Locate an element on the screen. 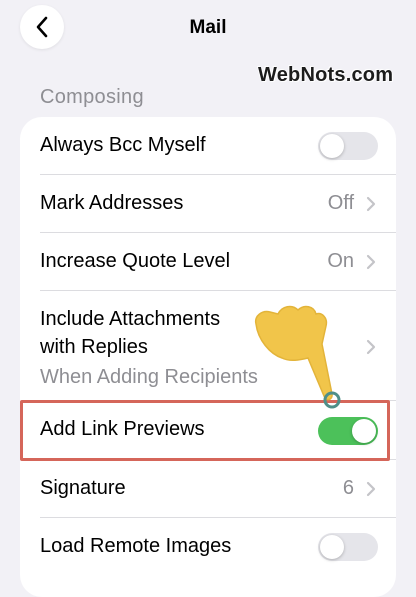 The height and width of the screenshot is (597, 416). row-value: 6 is located at coordinates (348, 488).